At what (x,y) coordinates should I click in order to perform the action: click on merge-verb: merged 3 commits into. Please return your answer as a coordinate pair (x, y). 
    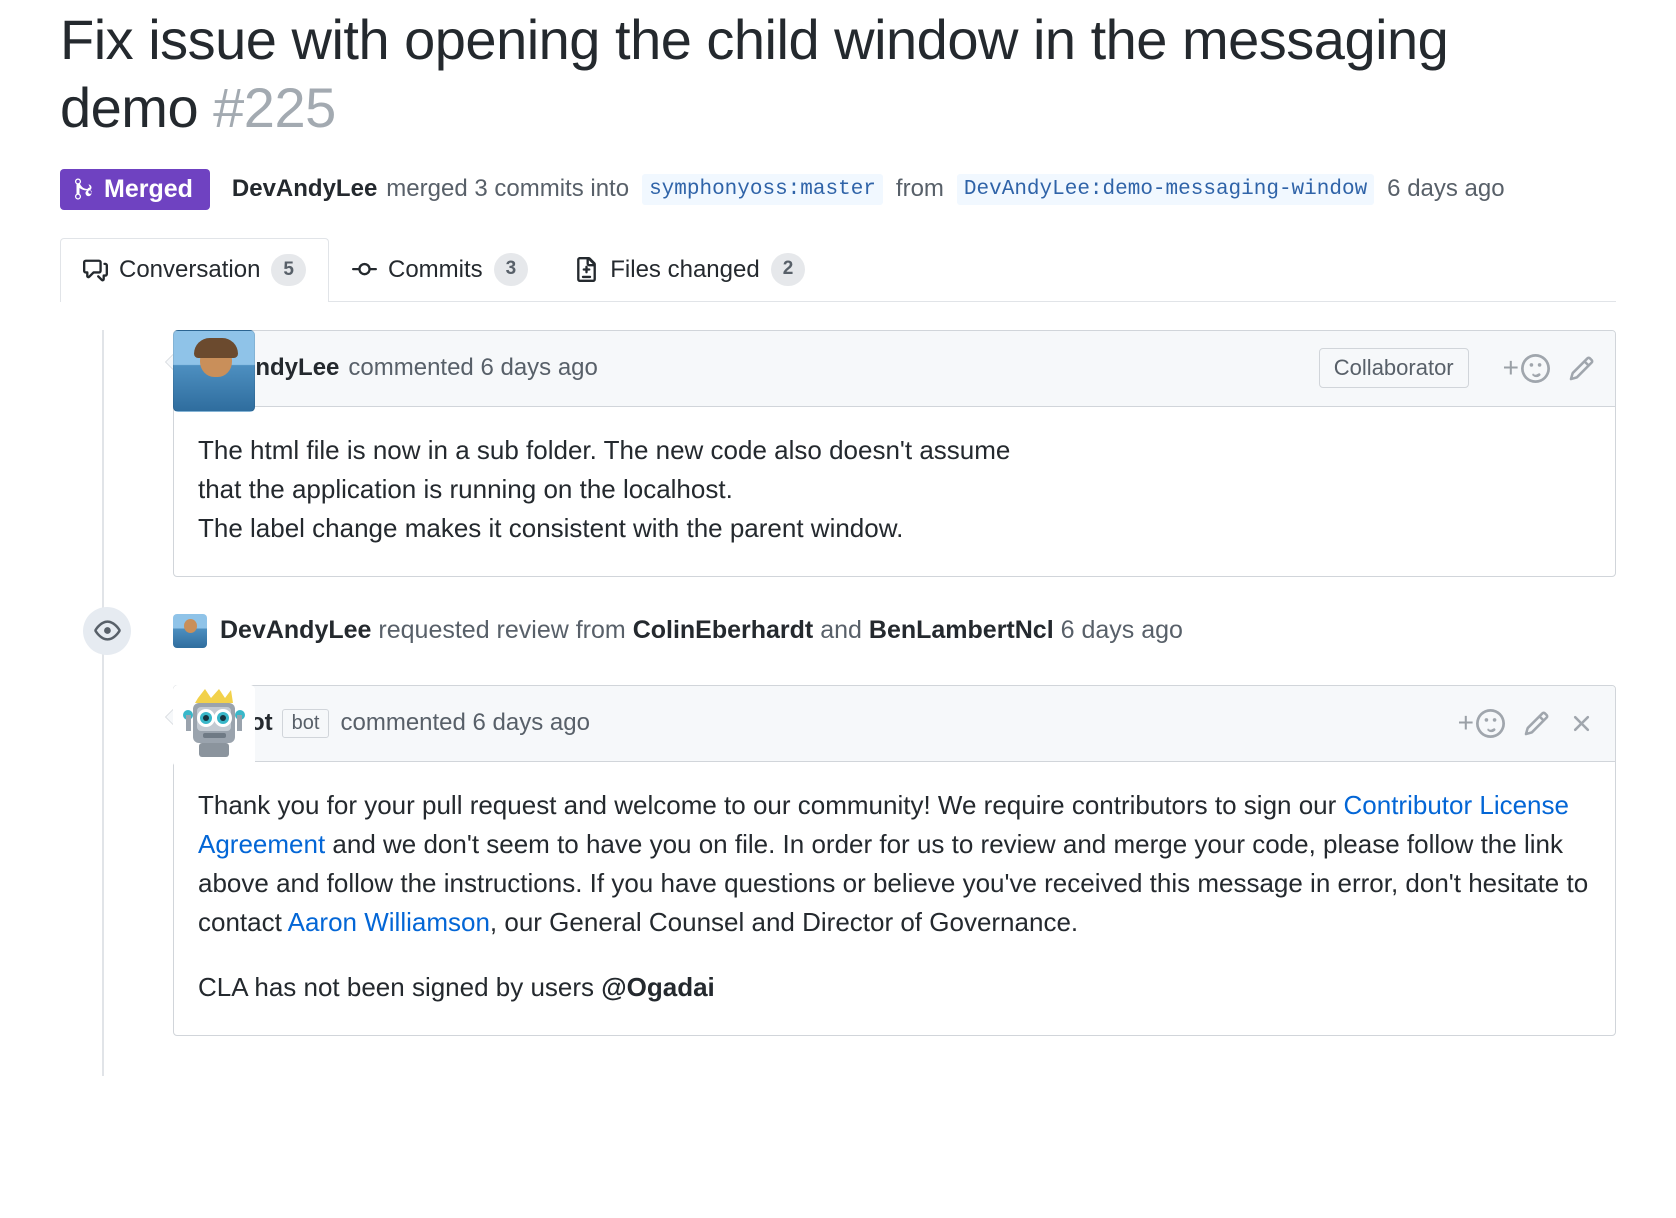
    Looking at the image, I should click on (508, 189).